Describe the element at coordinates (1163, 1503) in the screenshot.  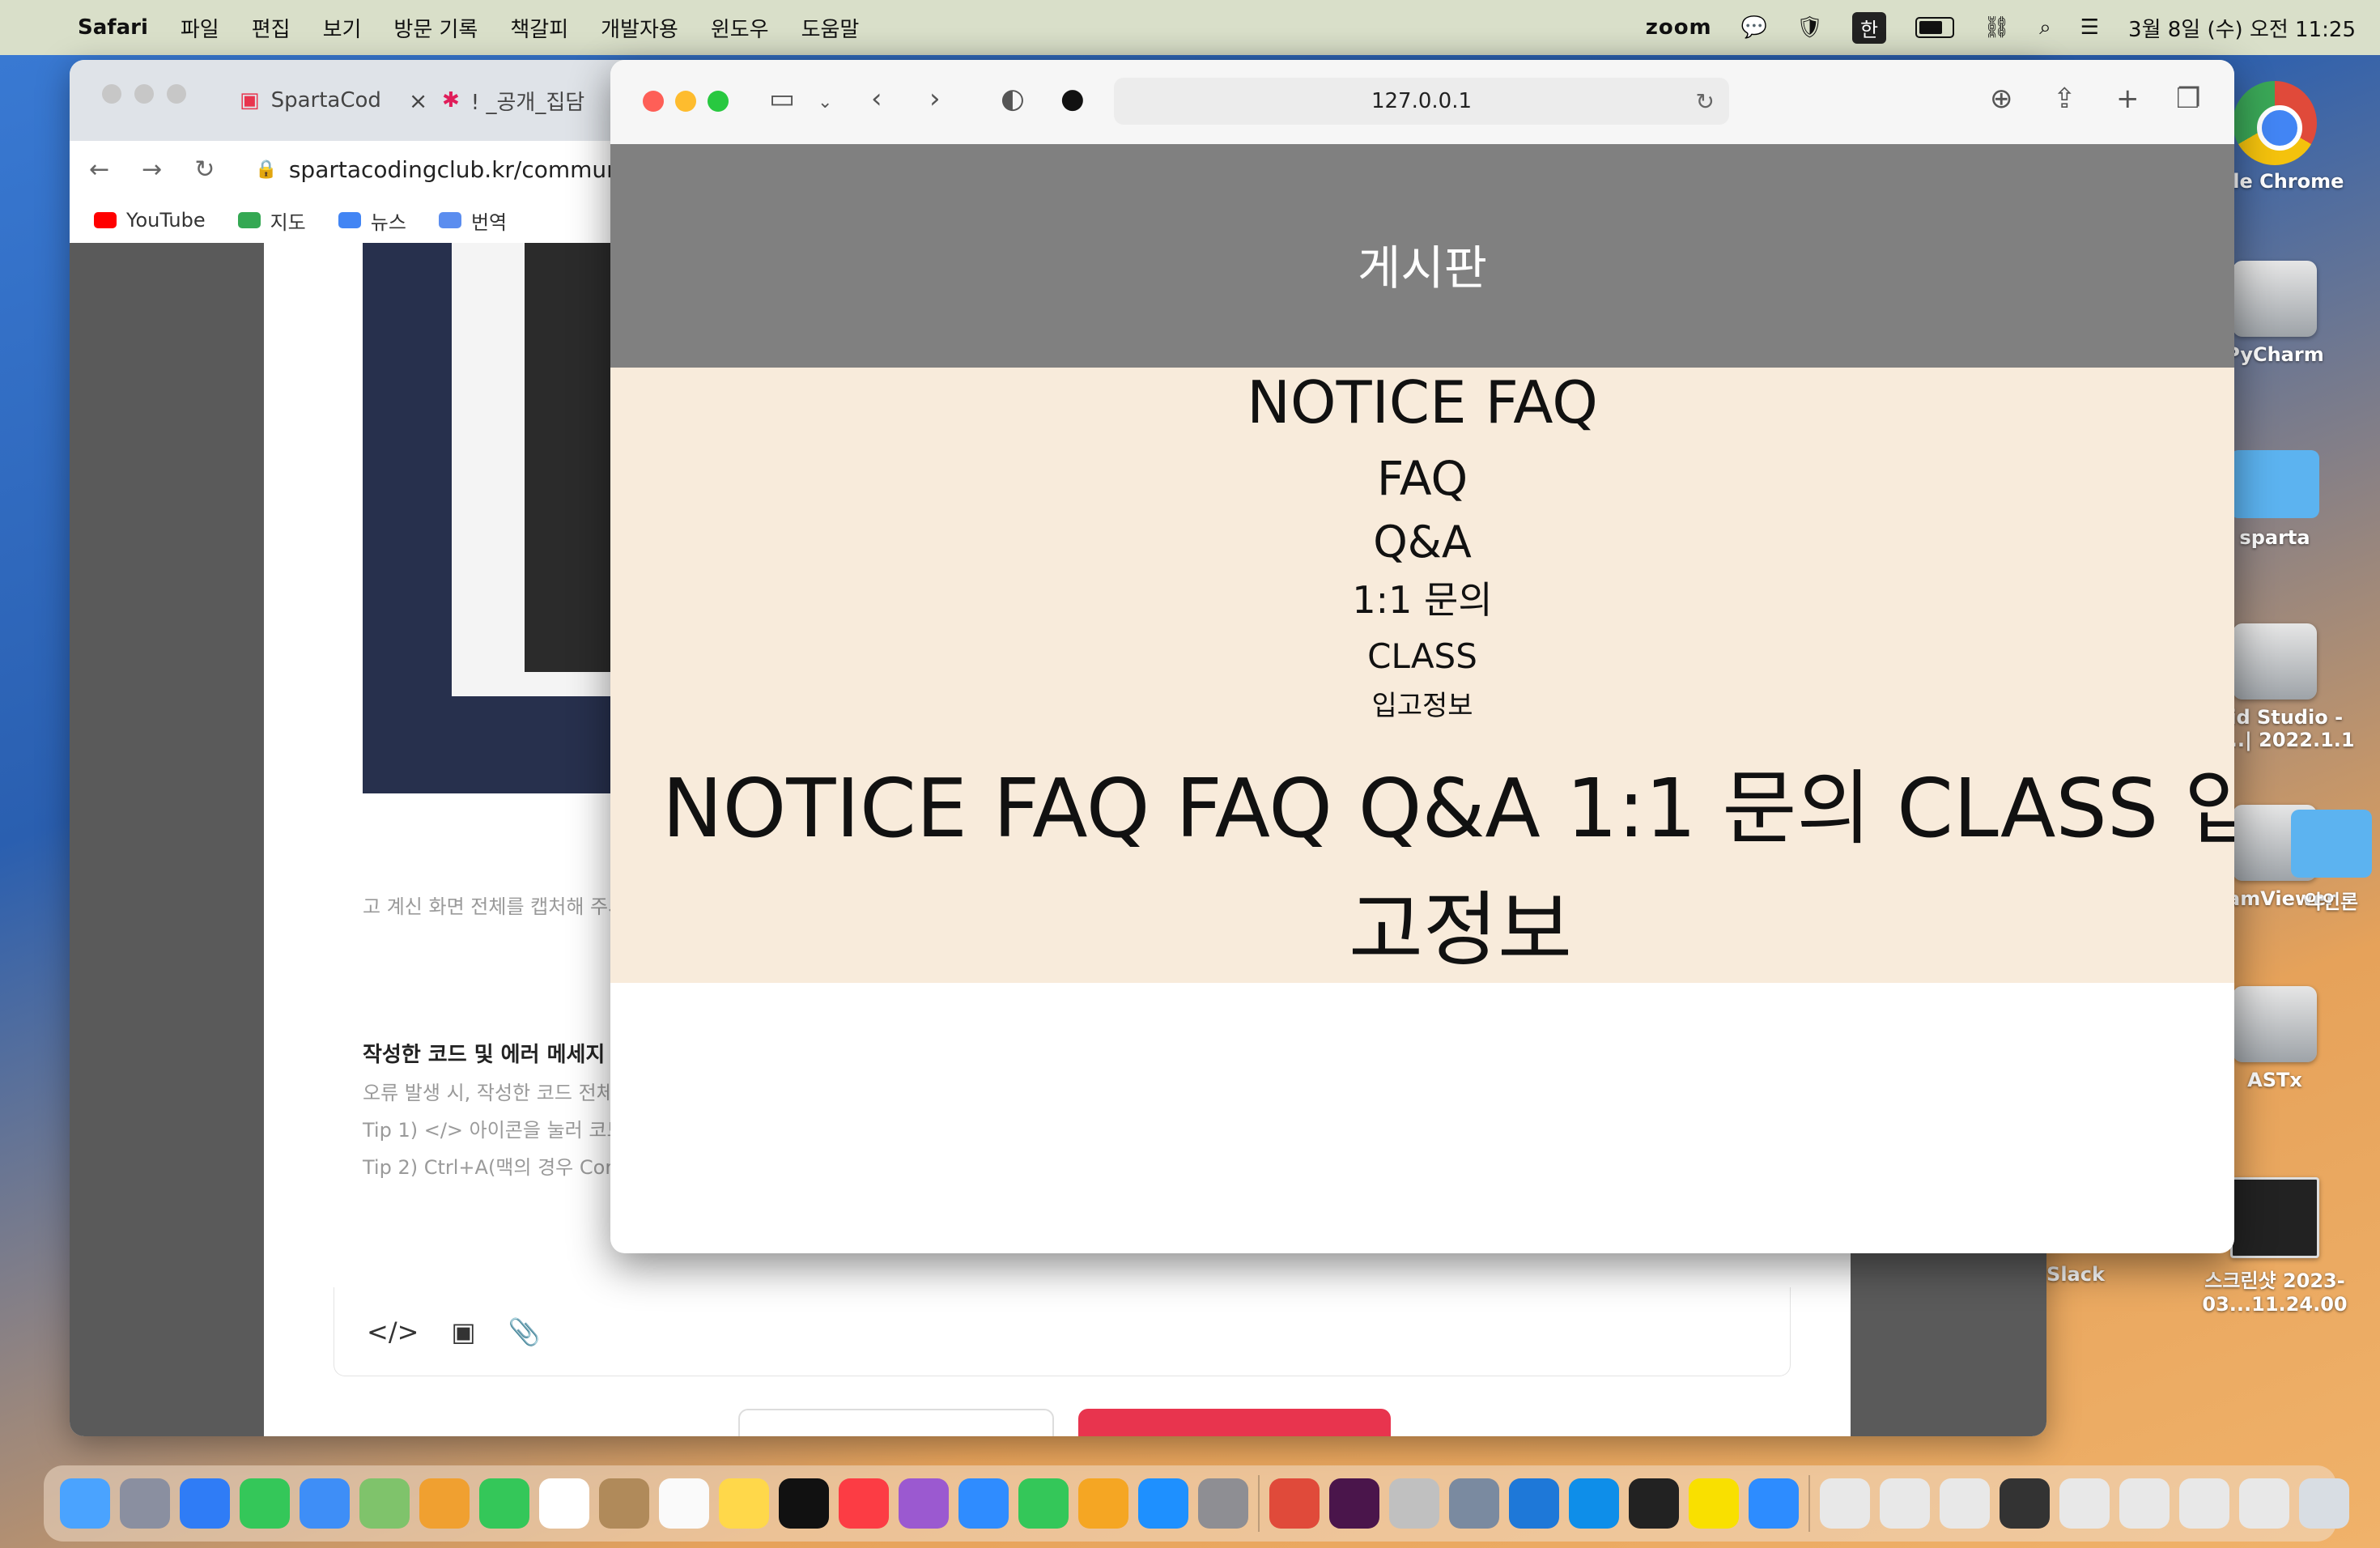
I see `app-store-icon` at that location.